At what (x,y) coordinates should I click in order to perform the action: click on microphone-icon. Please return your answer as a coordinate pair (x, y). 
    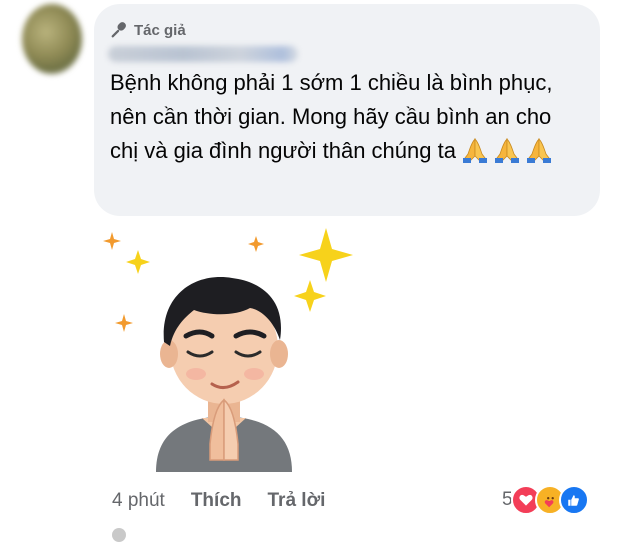
    Looking at the image, I should click on (118, 30).